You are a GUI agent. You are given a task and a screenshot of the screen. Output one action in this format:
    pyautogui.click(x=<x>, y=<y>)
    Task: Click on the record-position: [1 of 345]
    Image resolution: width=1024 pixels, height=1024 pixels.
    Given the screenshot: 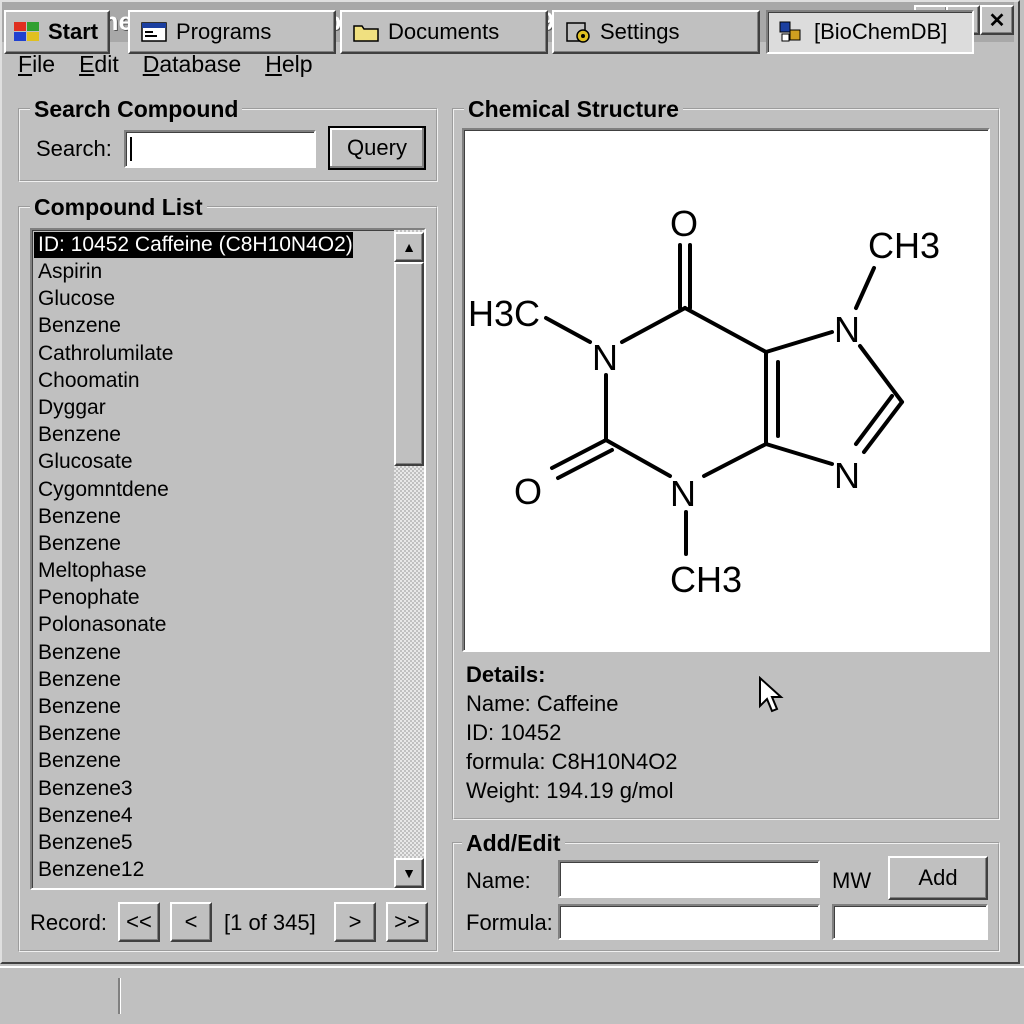 What is the action you would take?
    pyautogui.click(x=270, y=922)
    